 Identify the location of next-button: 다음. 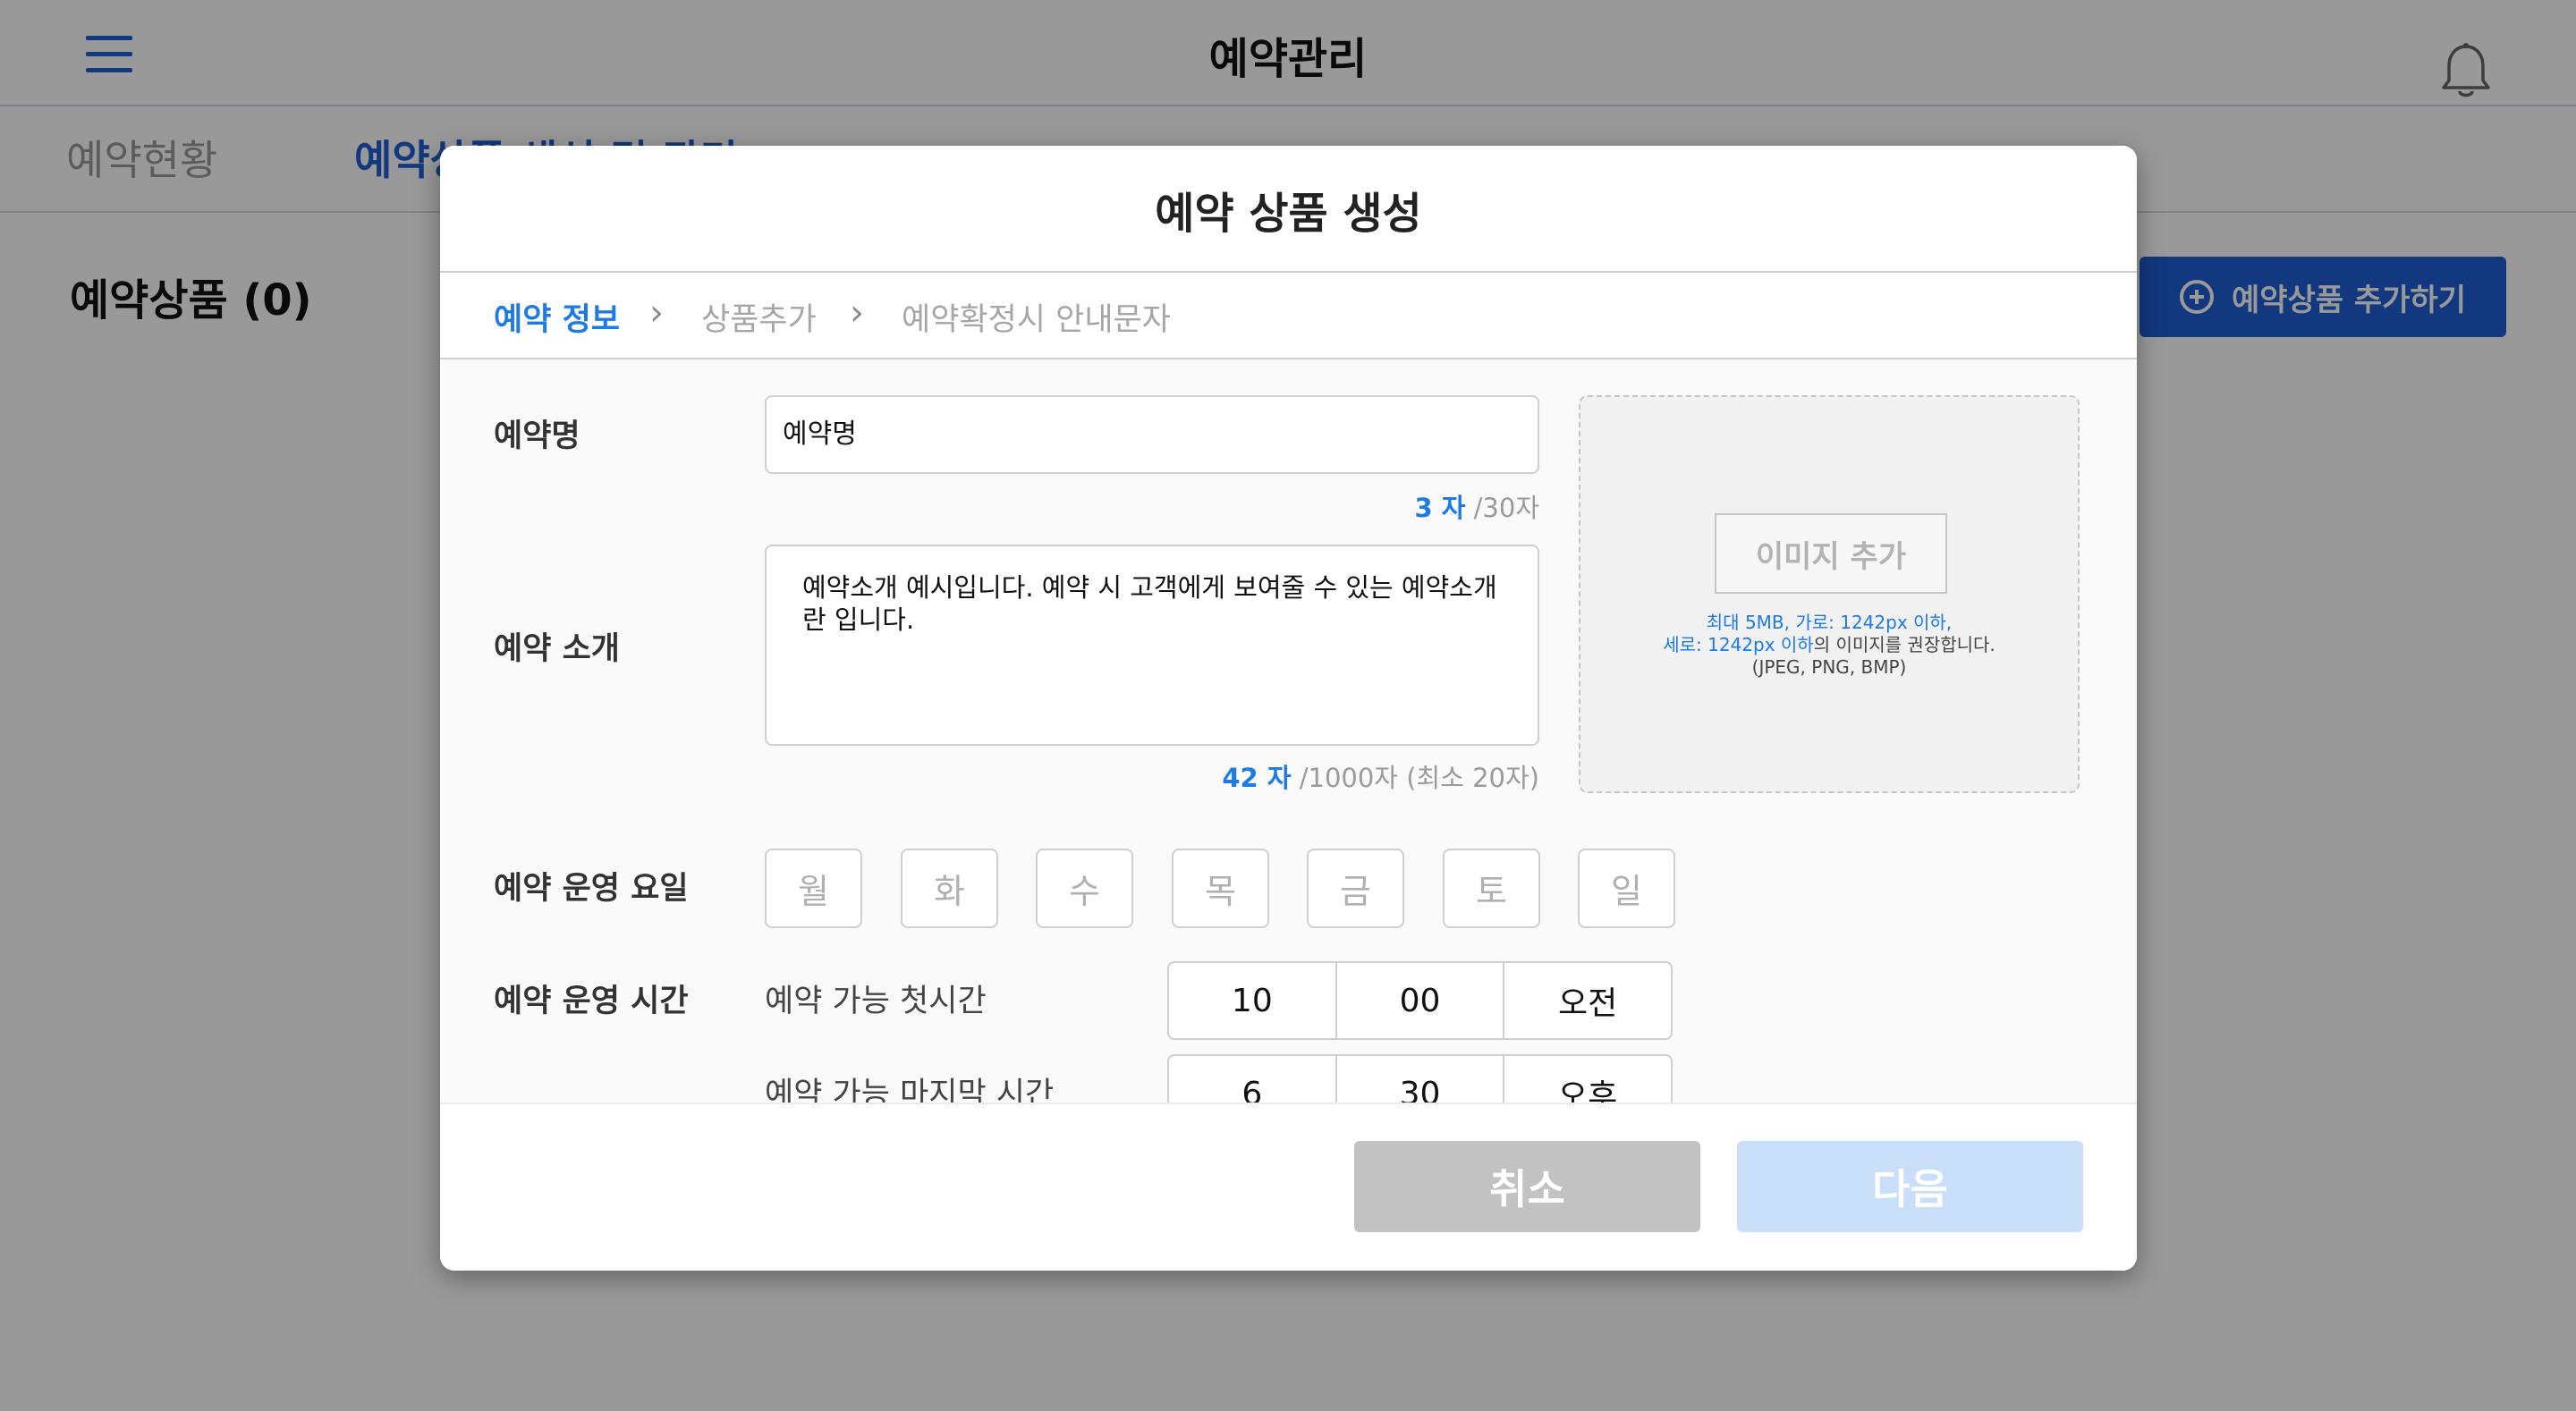
(1910, 1186).